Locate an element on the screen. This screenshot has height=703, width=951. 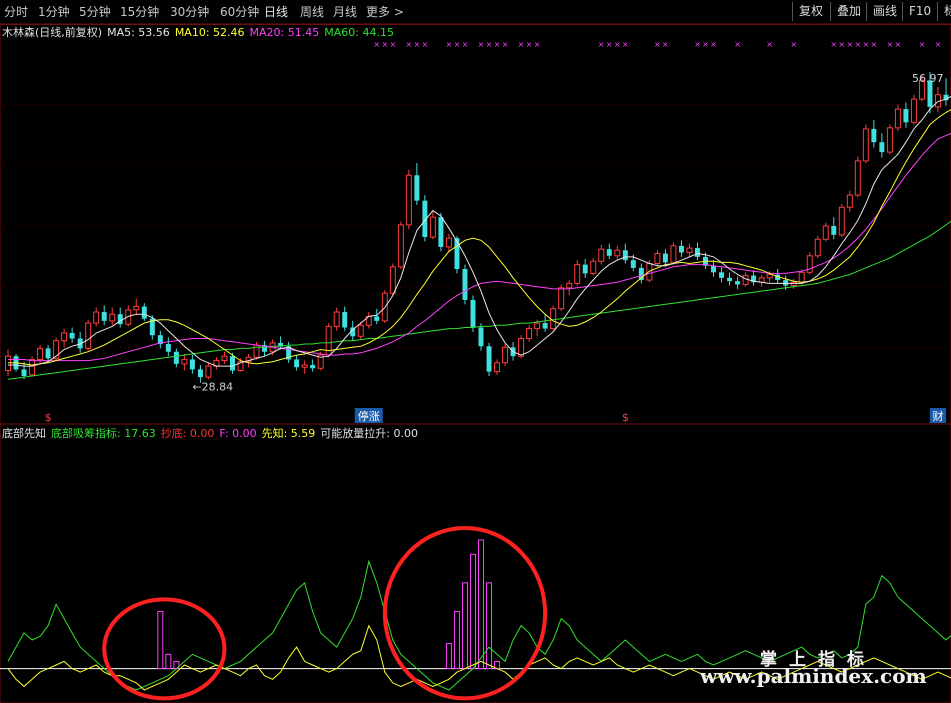
price-min-label: ←28.84 is located at coordinates (212, 387).